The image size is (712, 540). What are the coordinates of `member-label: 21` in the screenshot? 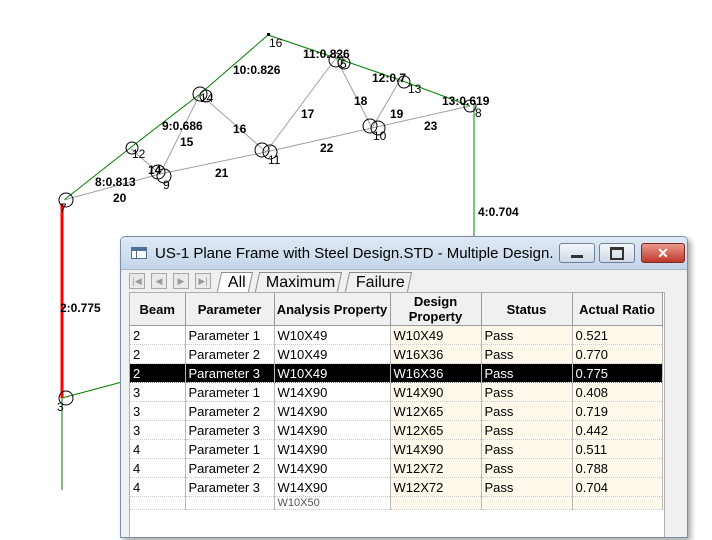 It's located at (222, 173).